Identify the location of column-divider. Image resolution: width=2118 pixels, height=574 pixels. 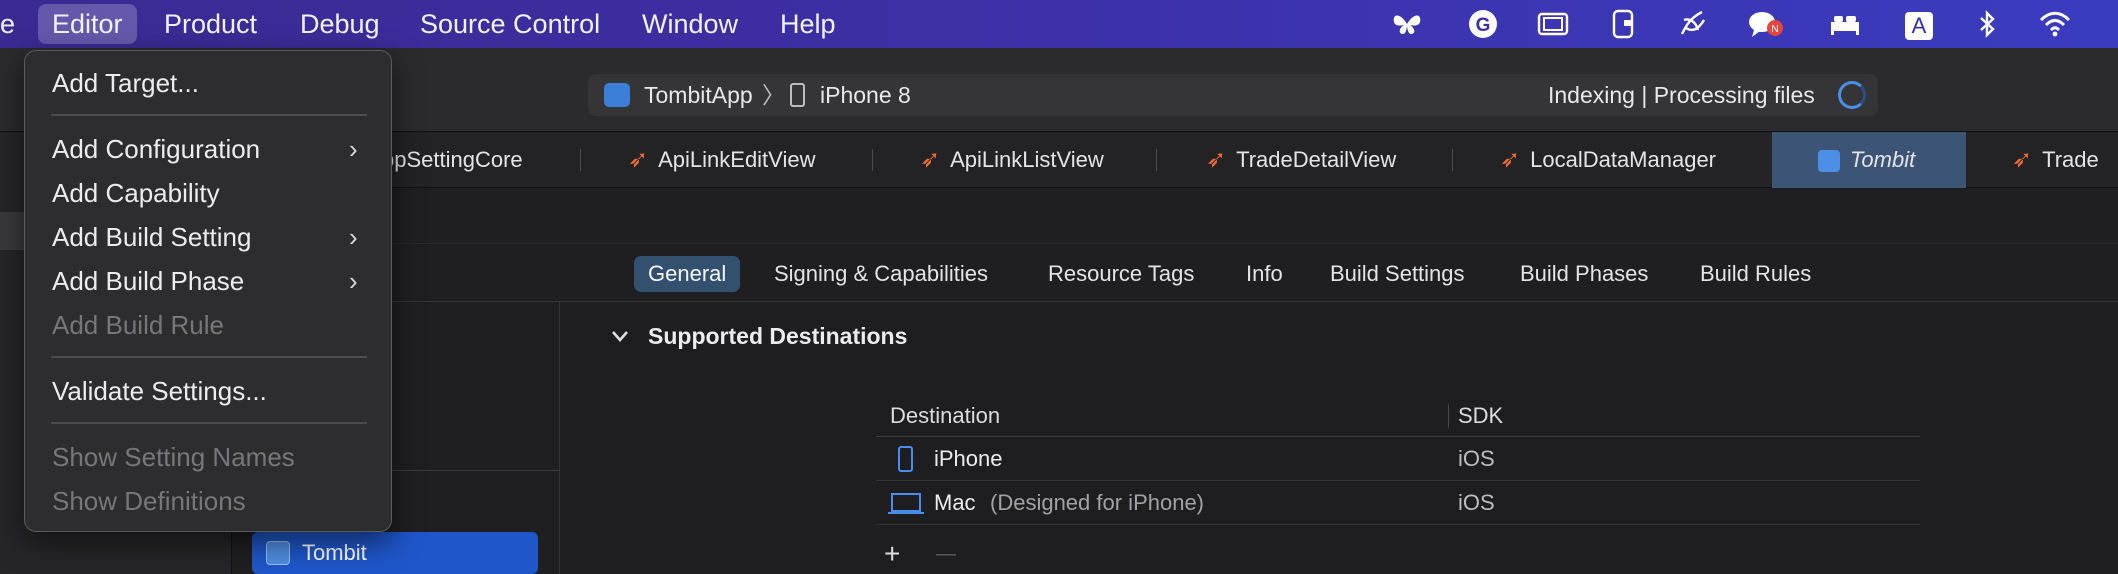
(1448, 416).